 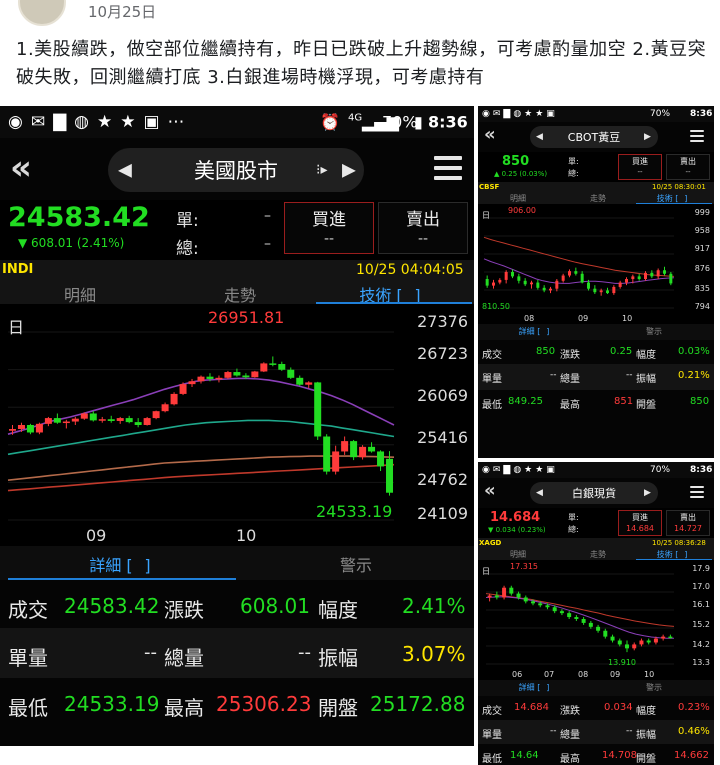 I want to click on price-change: ▼ 0.034 (0.23%), so click(x=517, y=530).